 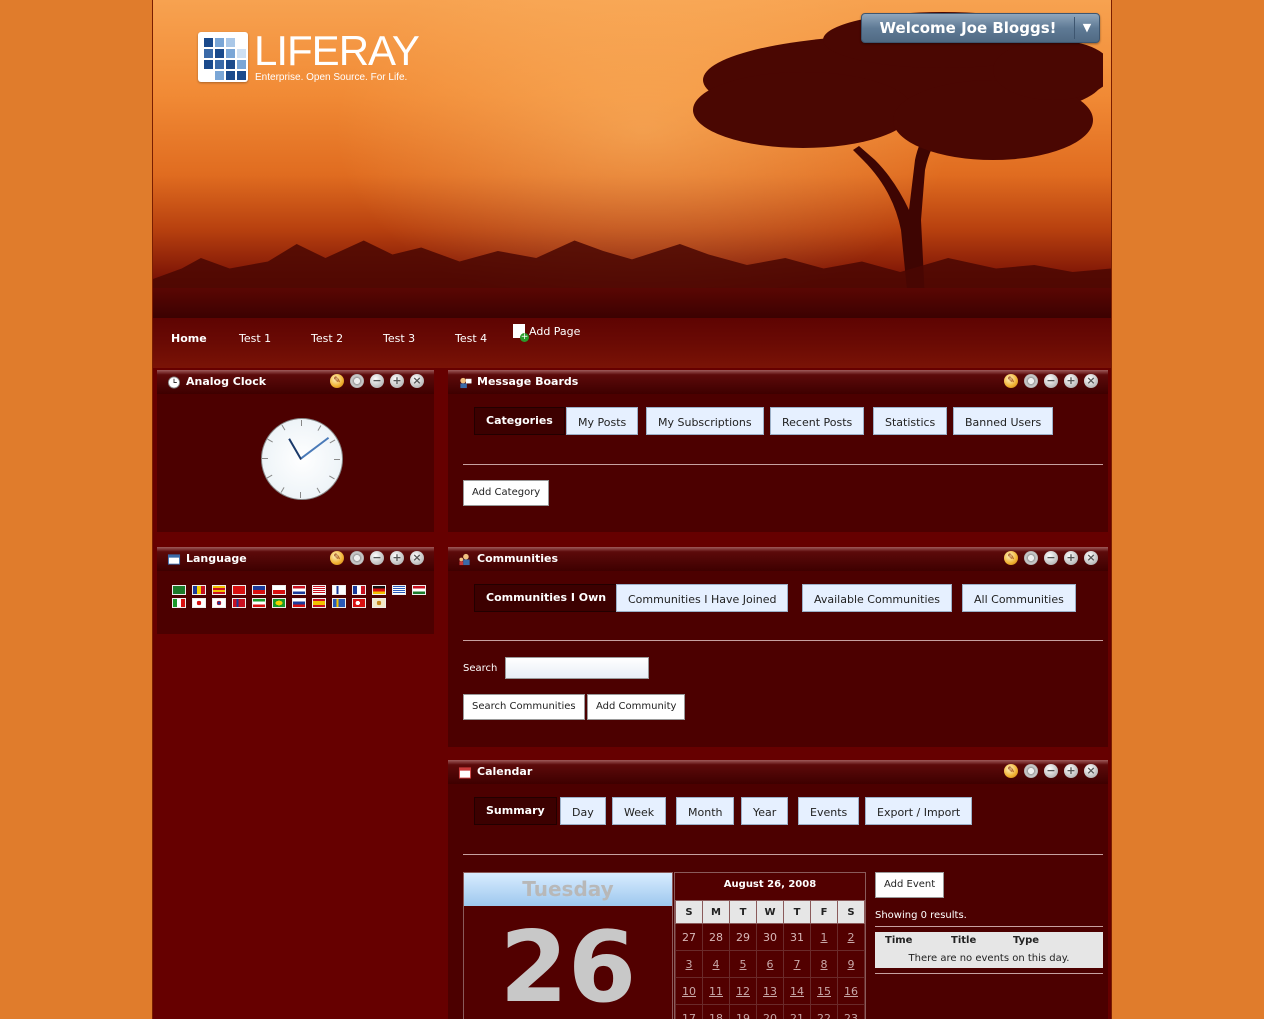 What do you see at coordinates (299, 603) in the screenshot?
I see `flag-russian-icon` at bounding box center [299, 603].